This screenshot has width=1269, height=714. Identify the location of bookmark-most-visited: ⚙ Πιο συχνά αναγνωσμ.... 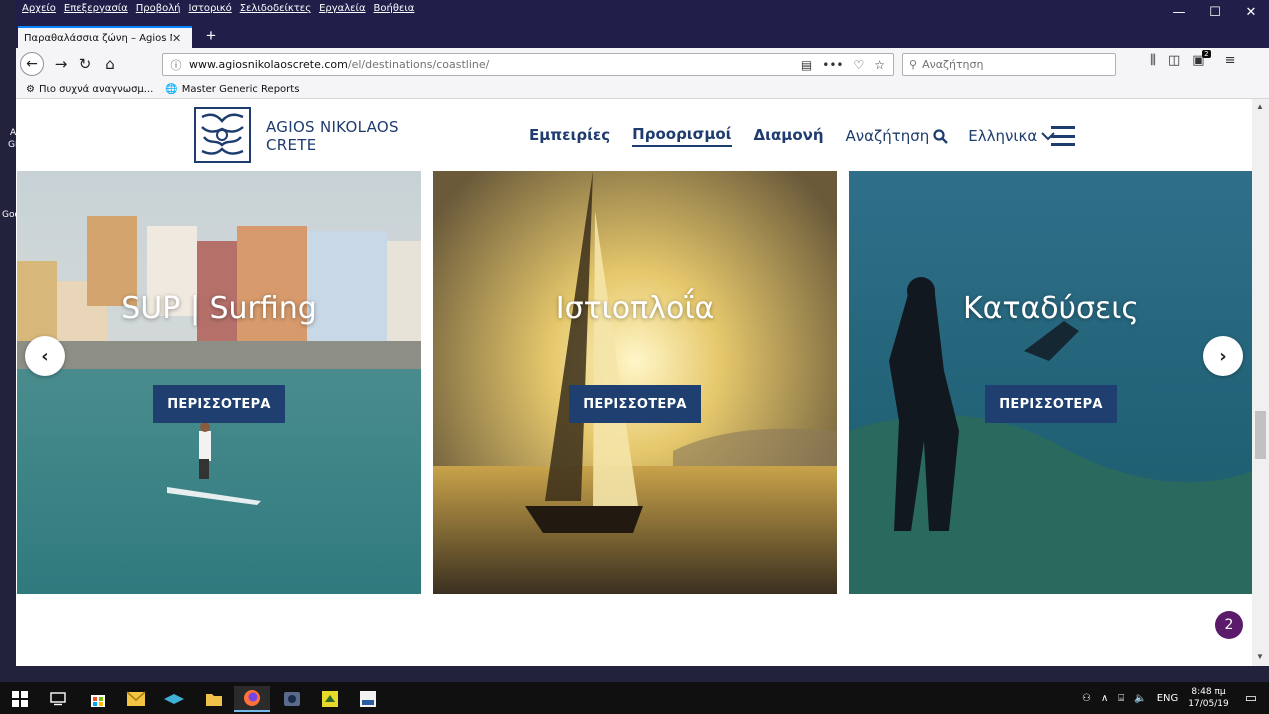
(89, 89).